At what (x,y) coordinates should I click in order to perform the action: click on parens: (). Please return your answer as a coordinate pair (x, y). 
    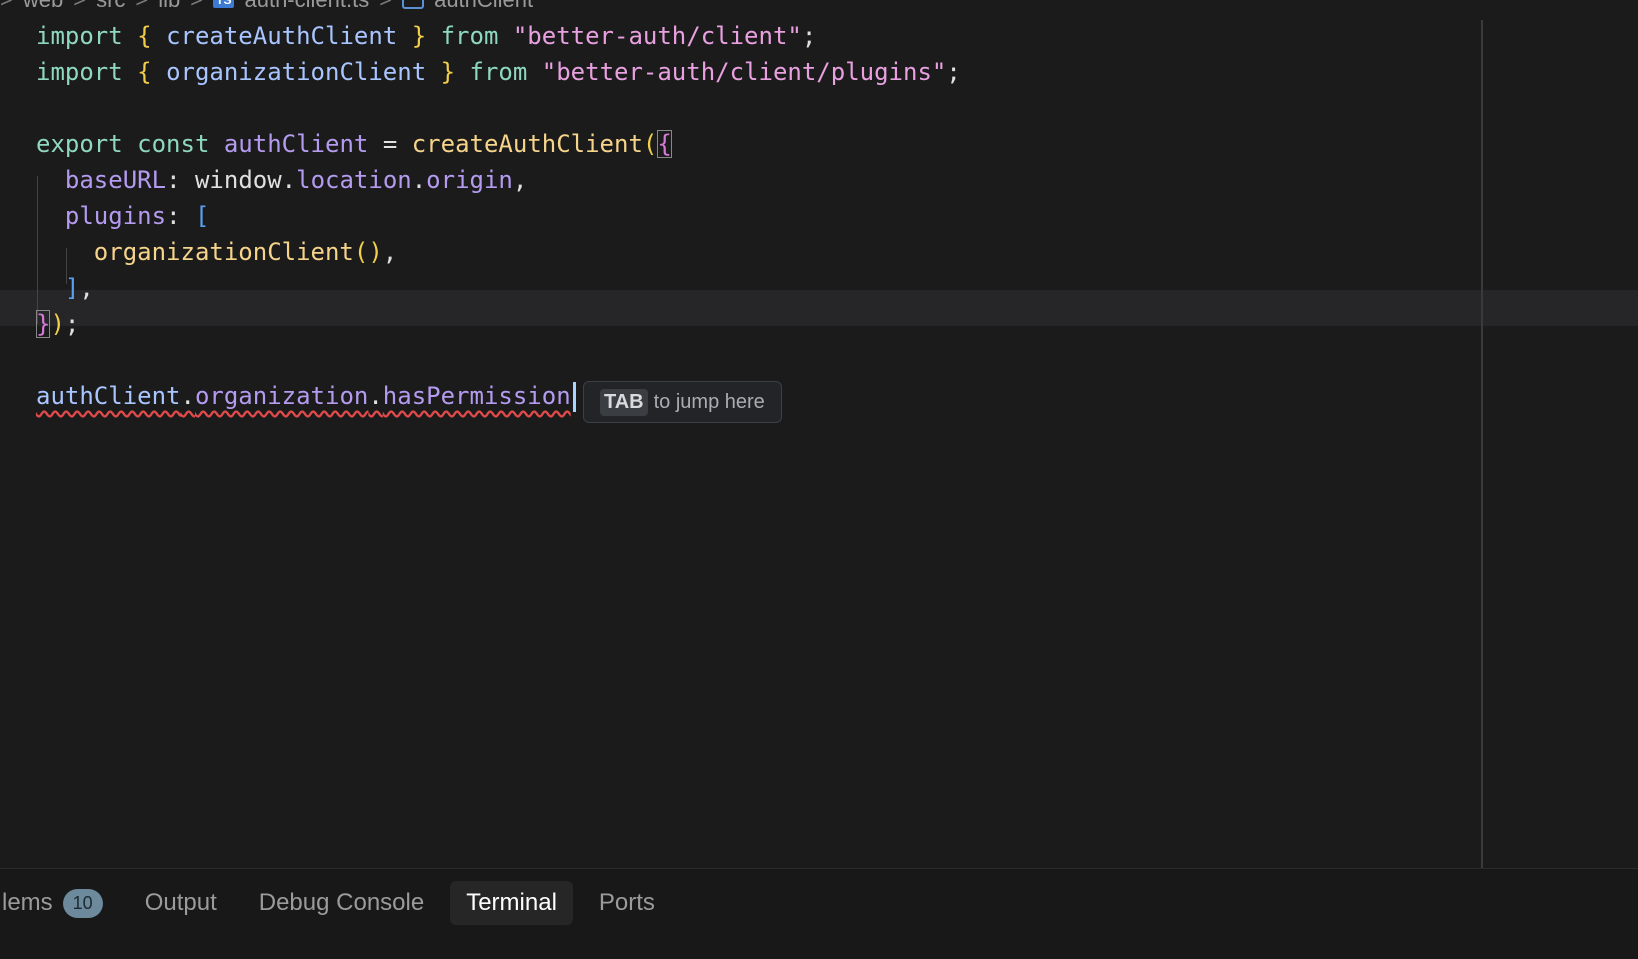
    Looking at the image, I should click on (368, 252).